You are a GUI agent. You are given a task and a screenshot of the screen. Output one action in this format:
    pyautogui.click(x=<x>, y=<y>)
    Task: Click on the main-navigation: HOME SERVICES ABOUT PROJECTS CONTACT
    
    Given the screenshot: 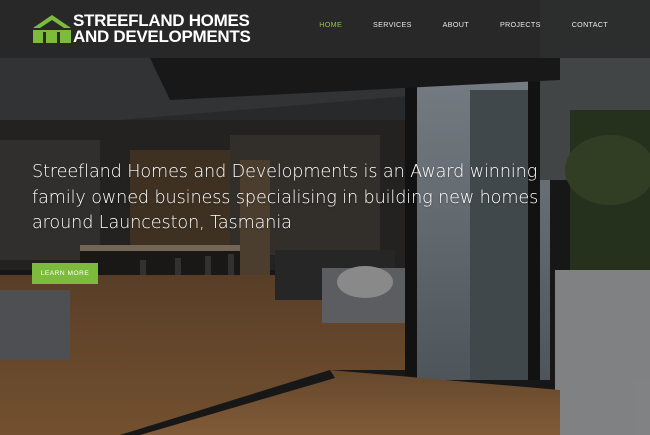 What is the action you would take?
    pyautogui.click(x=448, y=24)
    